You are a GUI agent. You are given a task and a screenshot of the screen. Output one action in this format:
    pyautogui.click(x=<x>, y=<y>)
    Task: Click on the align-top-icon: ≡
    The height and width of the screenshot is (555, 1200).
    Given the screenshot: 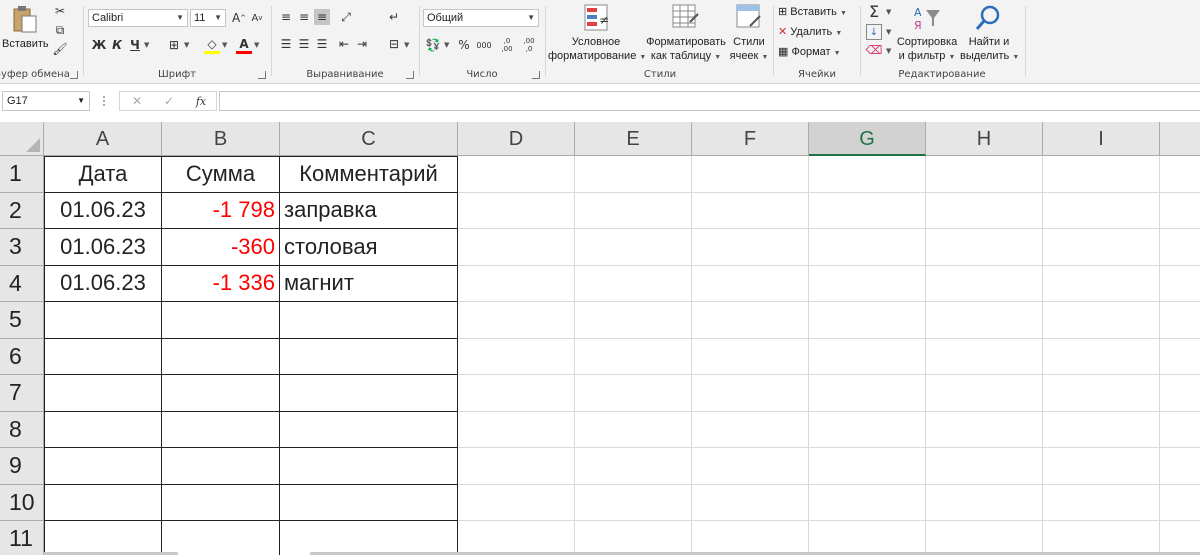 What is the action you would take?
    pyautogui.click(x=286, y=17)
    